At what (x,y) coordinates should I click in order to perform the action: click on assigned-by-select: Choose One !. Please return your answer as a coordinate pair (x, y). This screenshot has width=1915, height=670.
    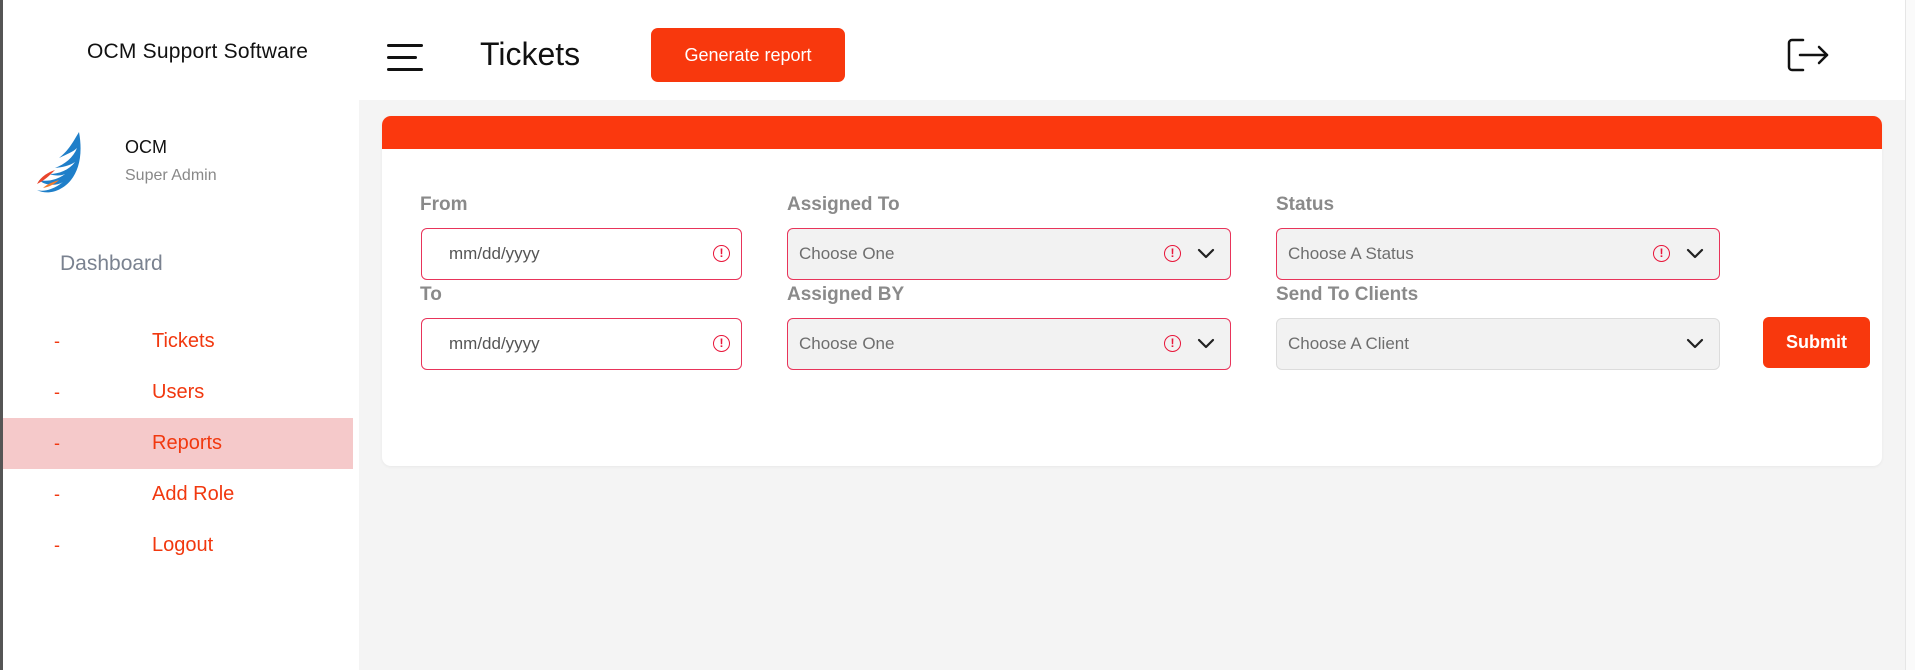
    Looking at the image, I should click on (1009, 344).